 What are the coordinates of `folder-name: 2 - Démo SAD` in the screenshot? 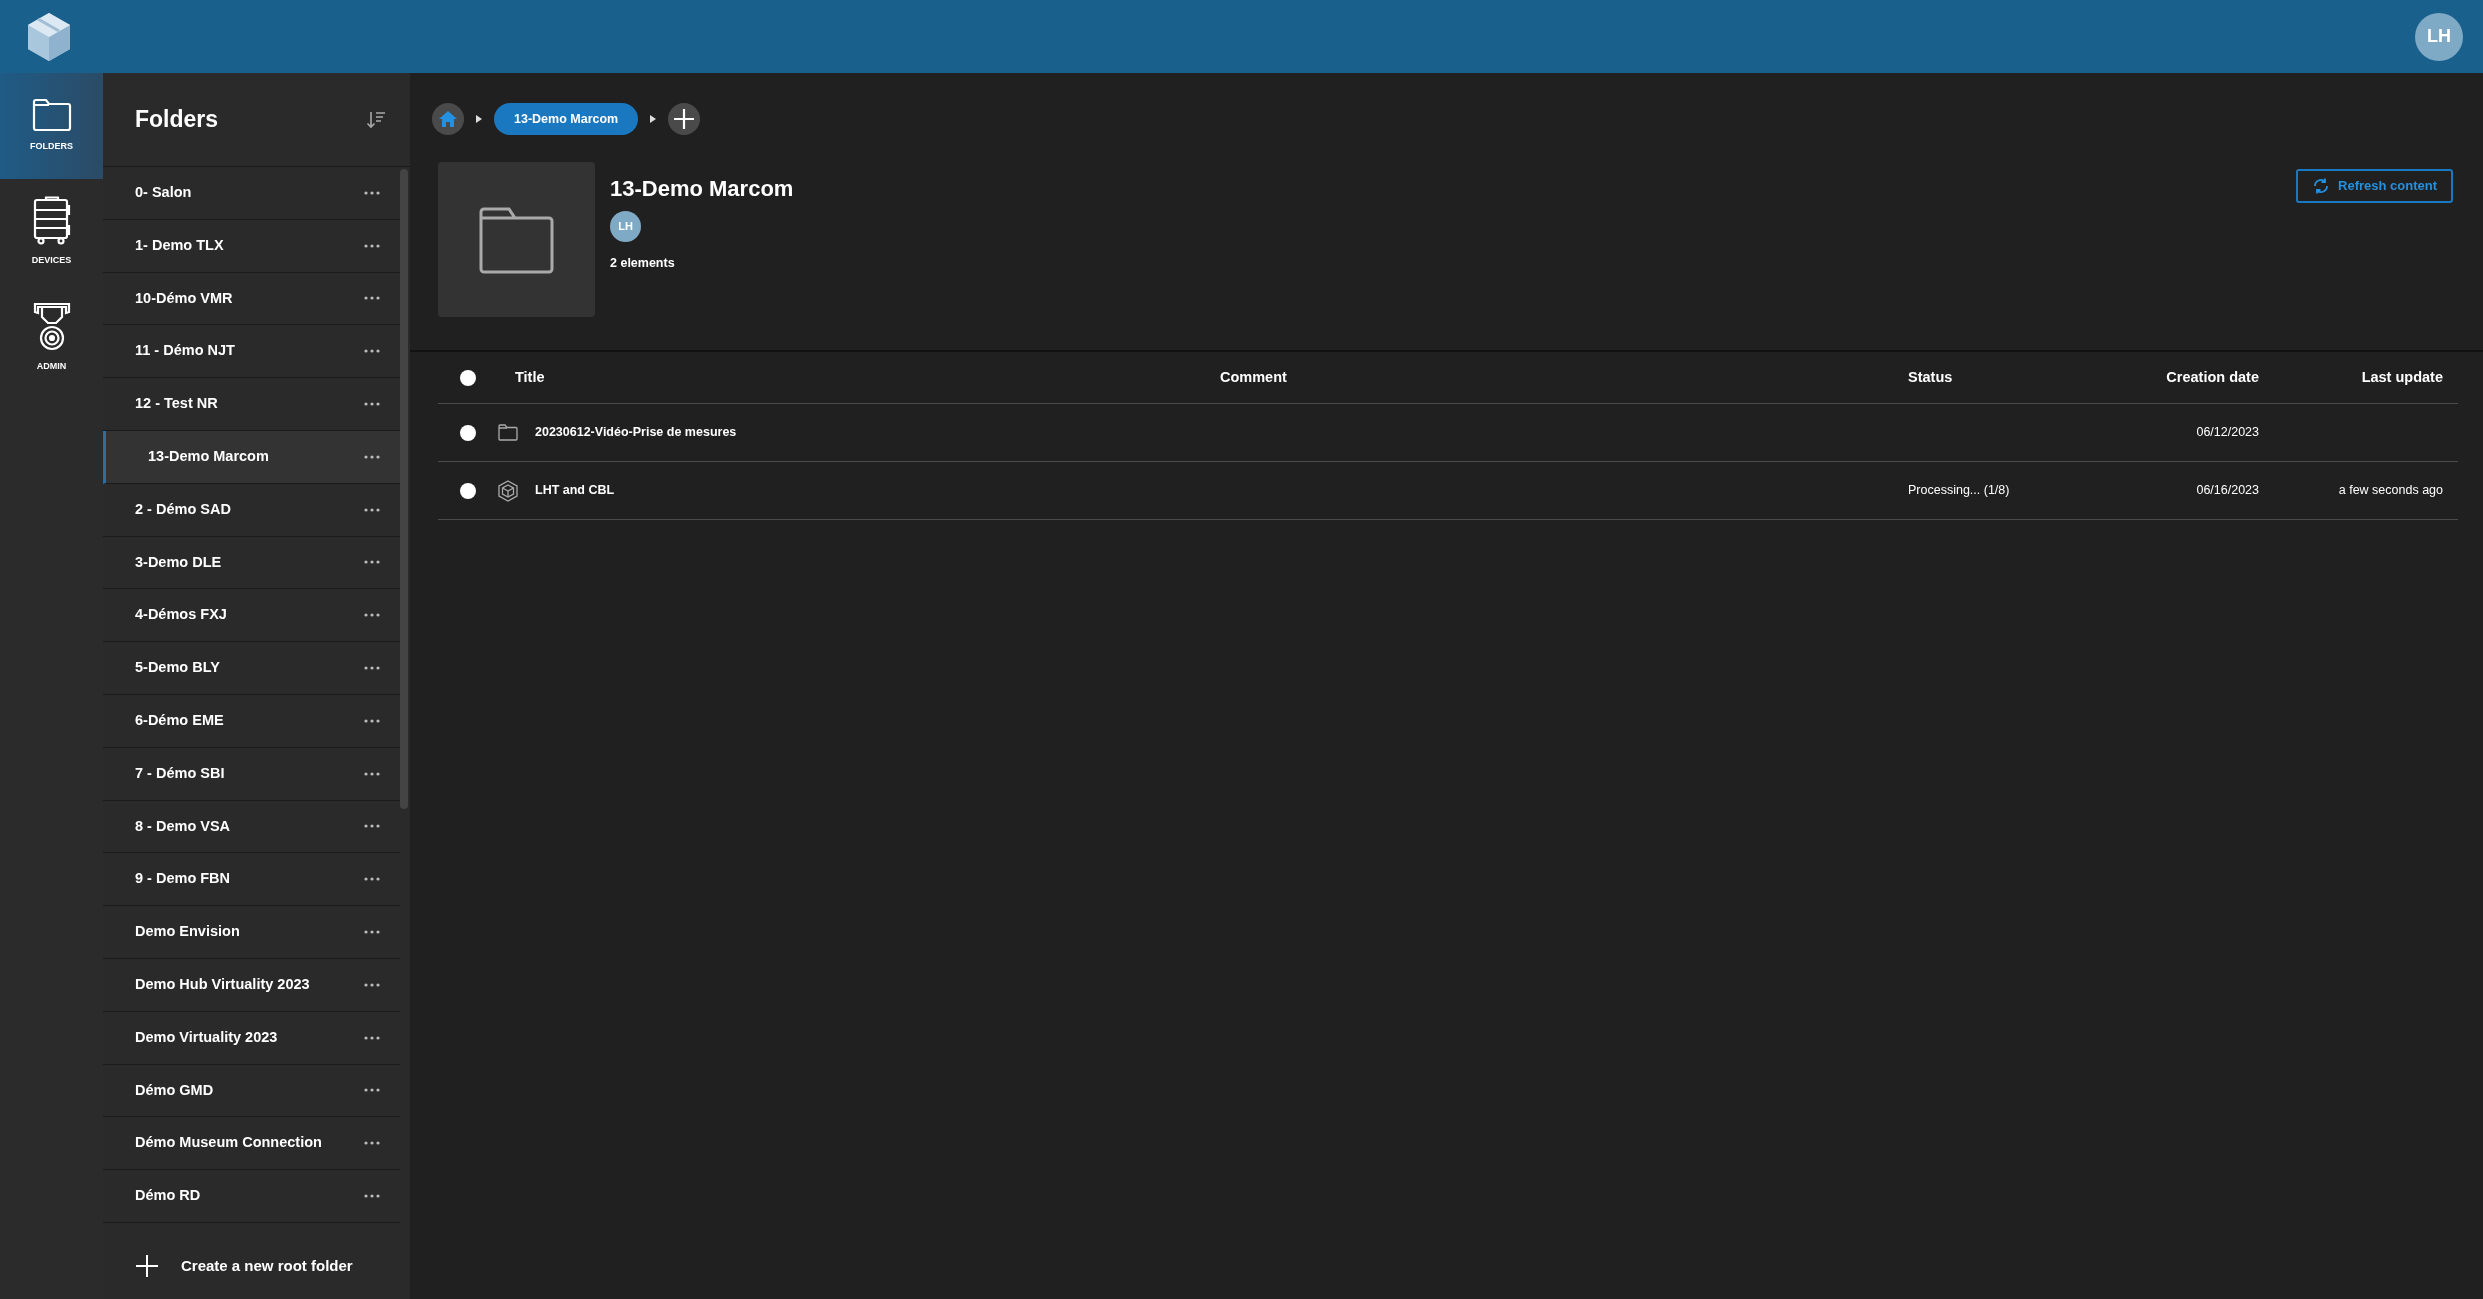 It's located at (183, 509).